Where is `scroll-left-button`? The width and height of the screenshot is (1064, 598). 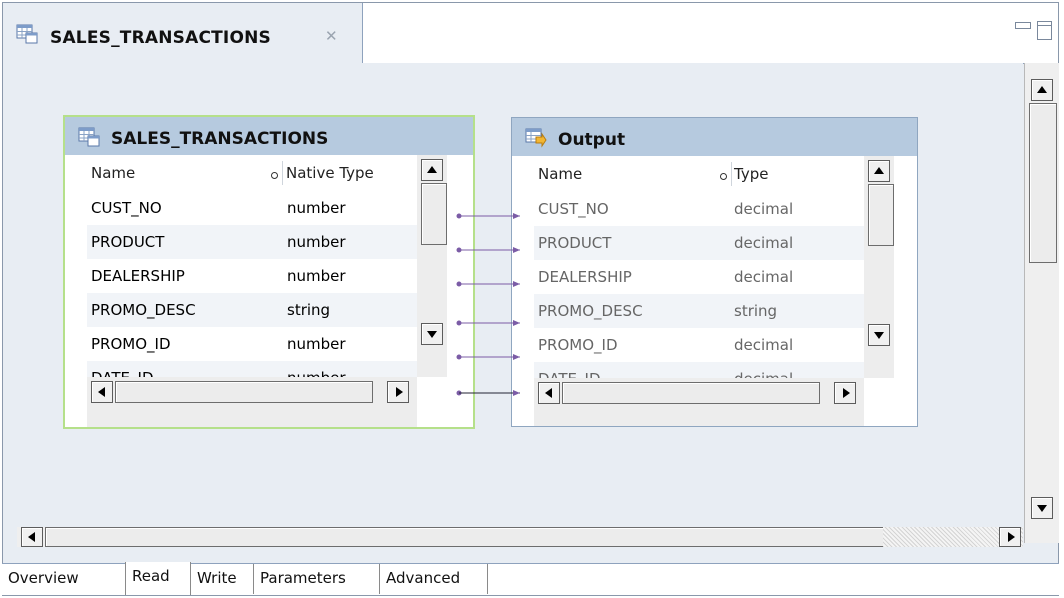
scroll-left-button is located at coordinates (32, 537).